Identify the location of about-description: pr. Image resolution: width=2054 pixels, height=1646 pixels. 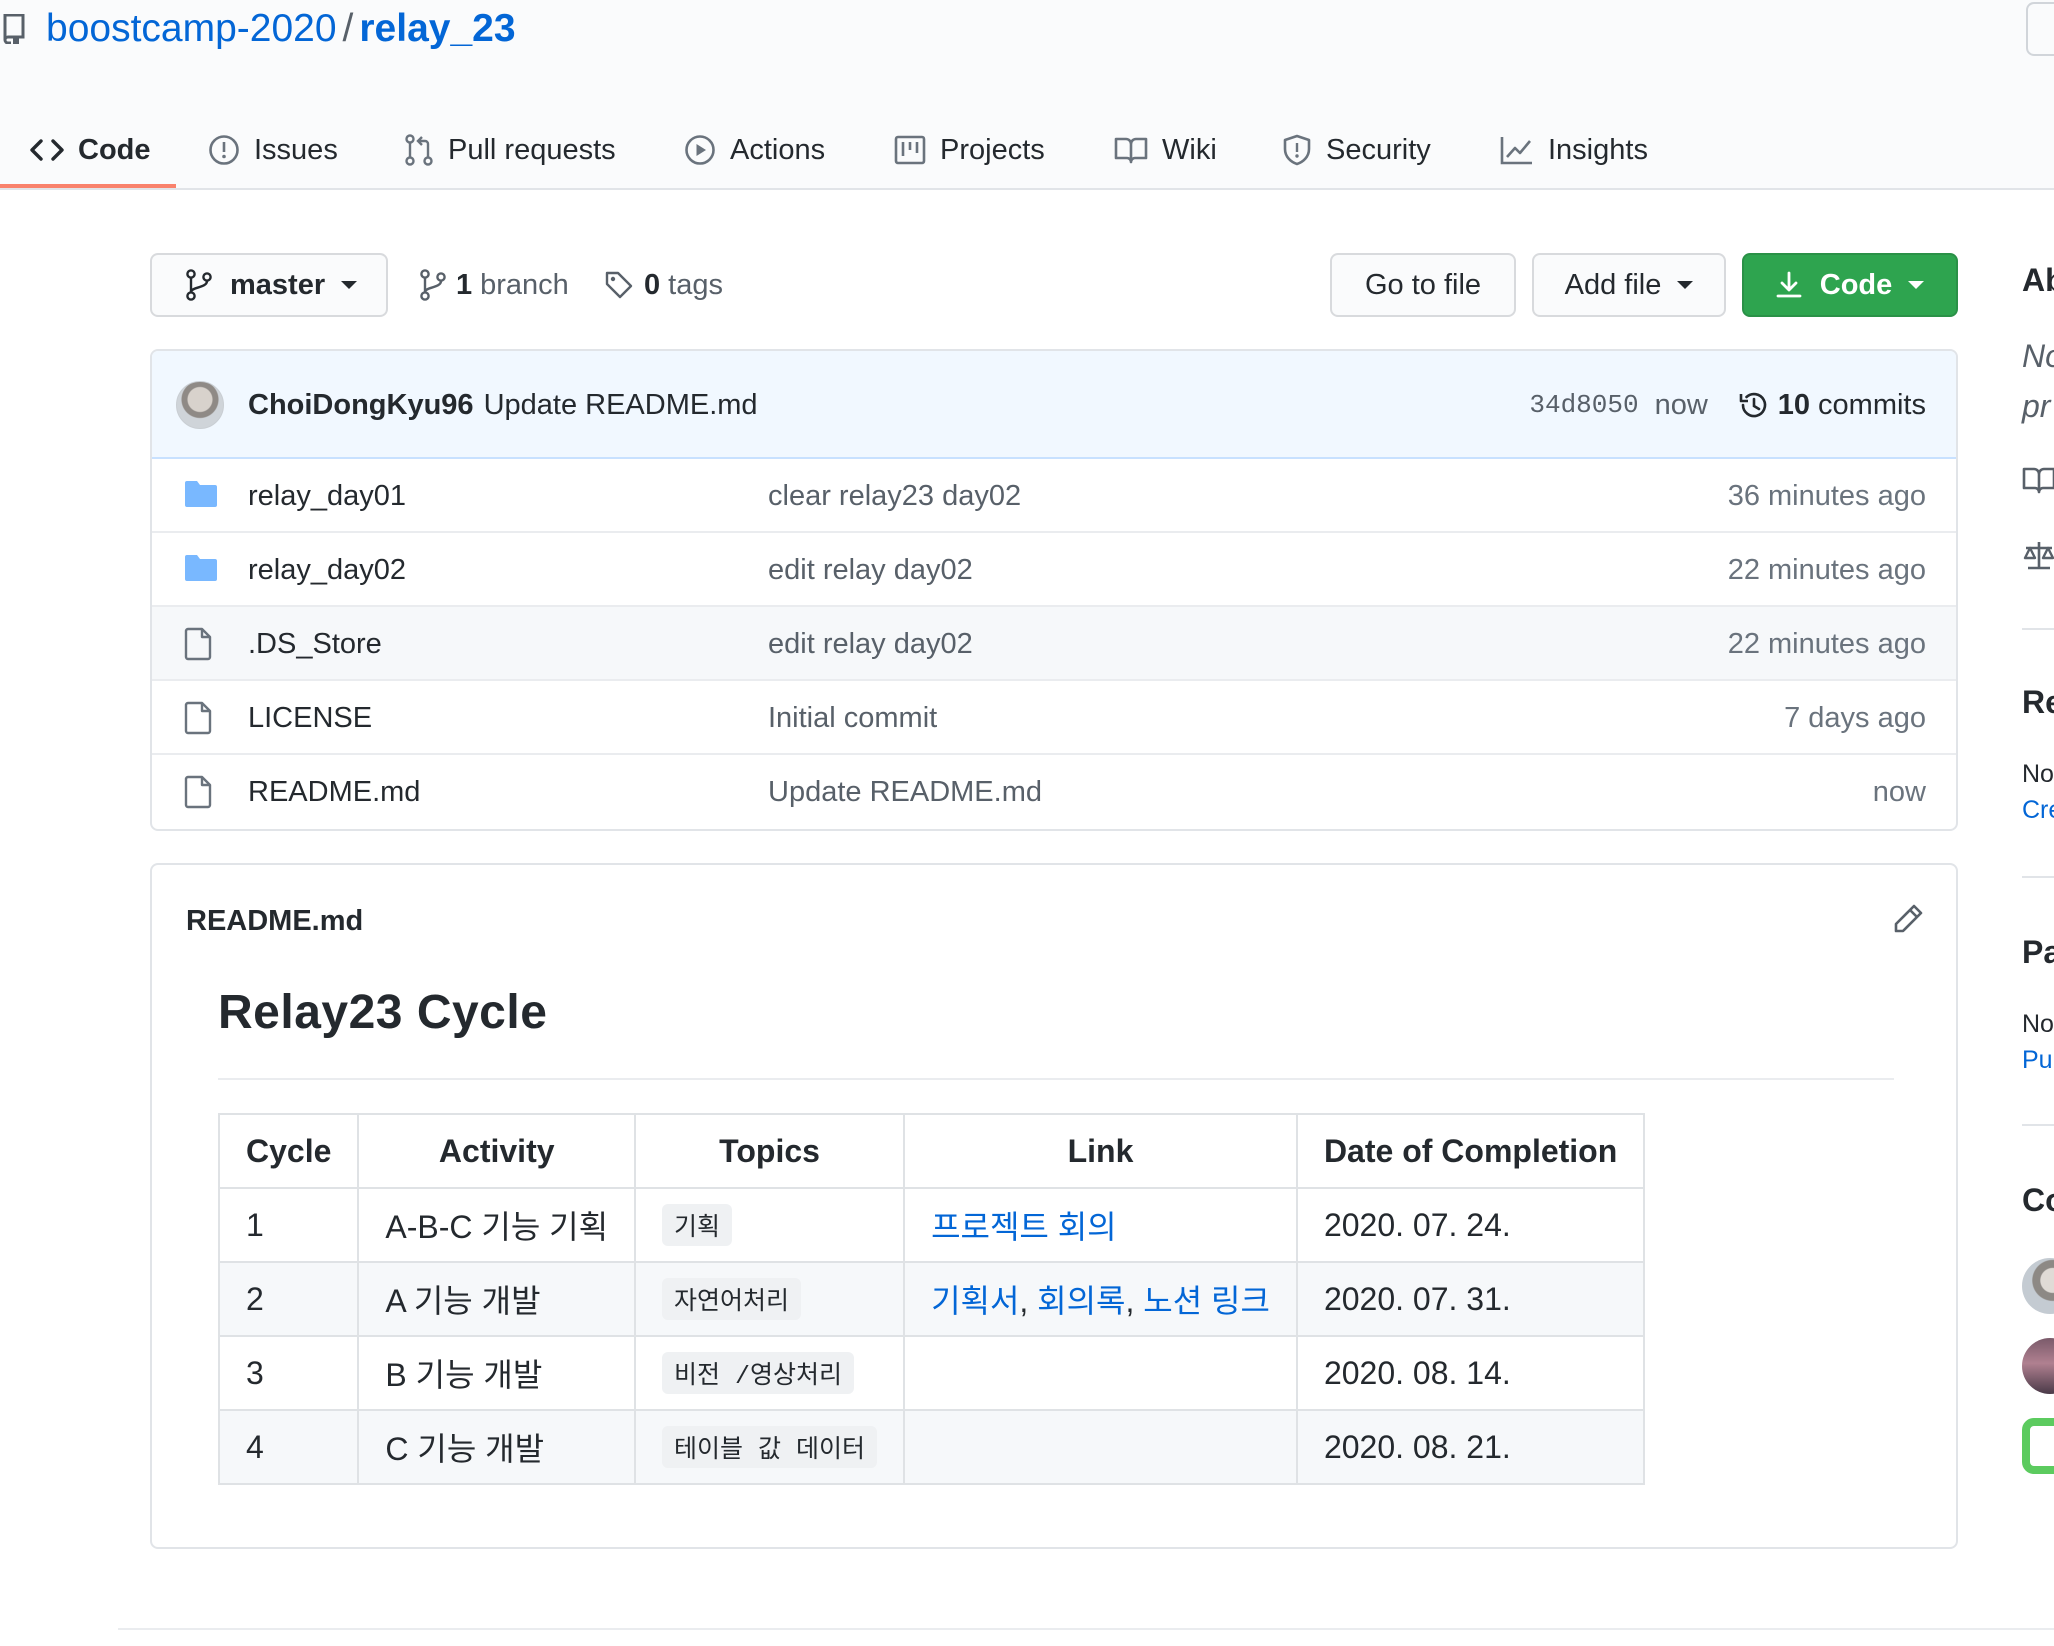
(2036, 406).